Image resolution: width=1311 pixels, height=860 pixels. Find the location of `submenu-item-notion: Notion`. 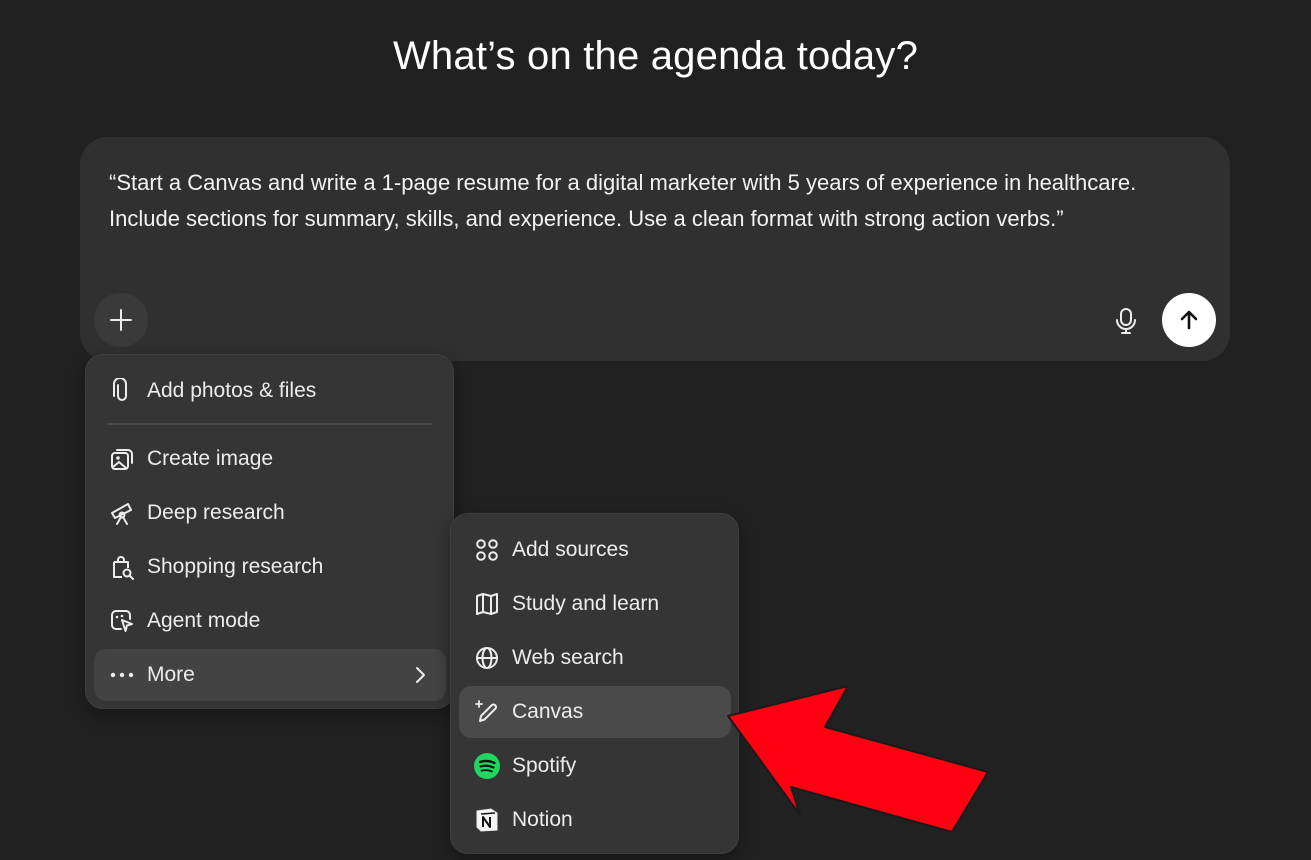

submenu-item-notion: Notion is located at coordinates (595, 820).